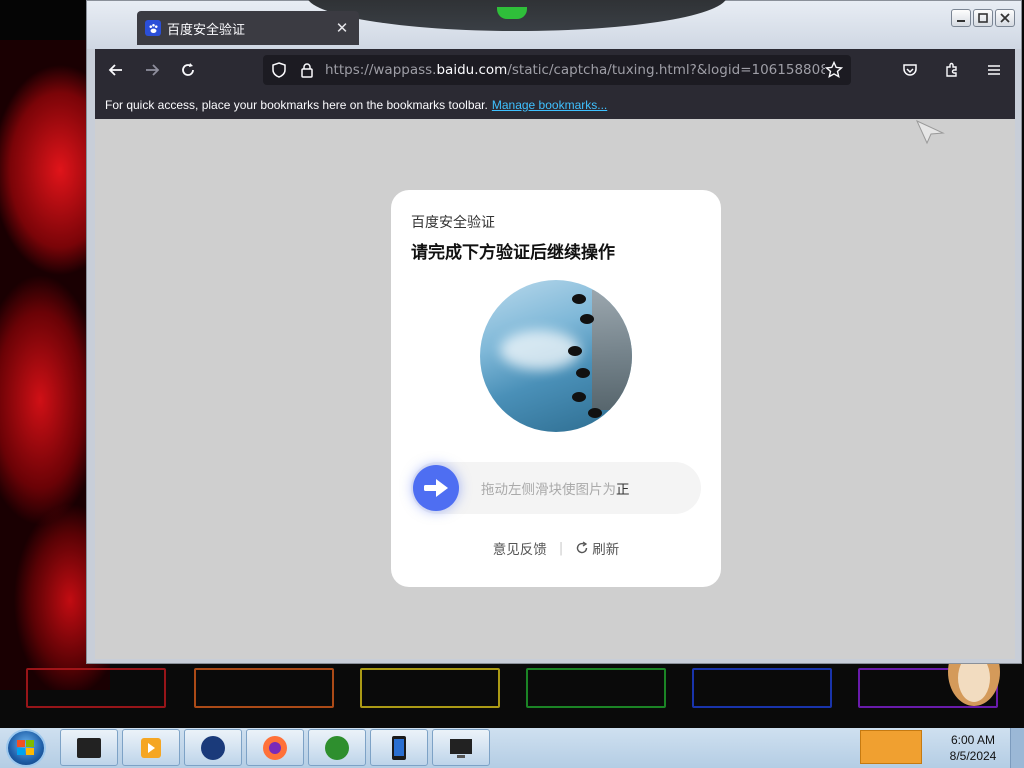  I want to click on wallpaper-glow-red, so click(96, 688).